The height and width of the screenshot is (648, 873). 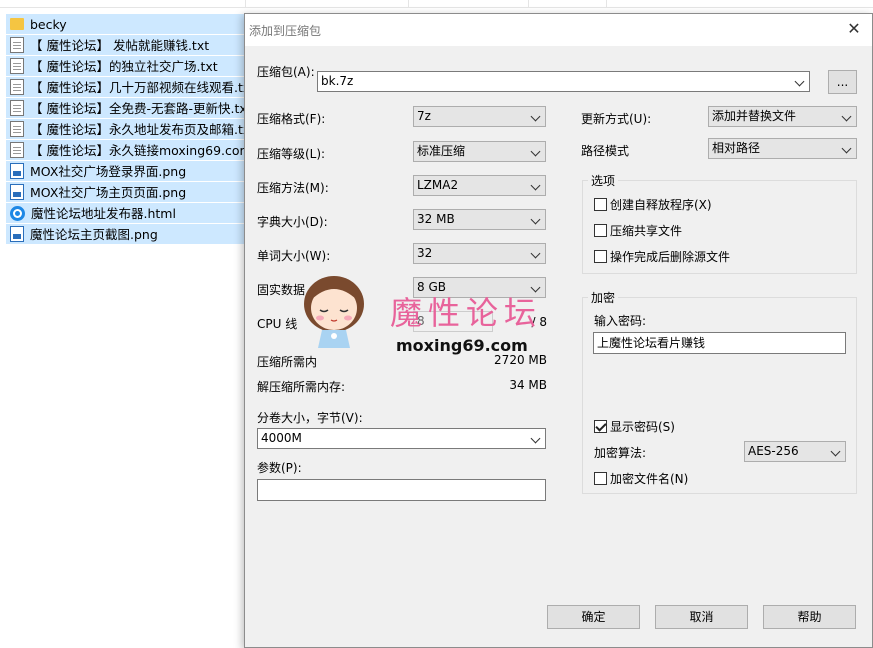 What do you see at coordinates (281, 290) in the screenshot?
I see `solid-label: 固实数据` at bounding box center [281, 290].